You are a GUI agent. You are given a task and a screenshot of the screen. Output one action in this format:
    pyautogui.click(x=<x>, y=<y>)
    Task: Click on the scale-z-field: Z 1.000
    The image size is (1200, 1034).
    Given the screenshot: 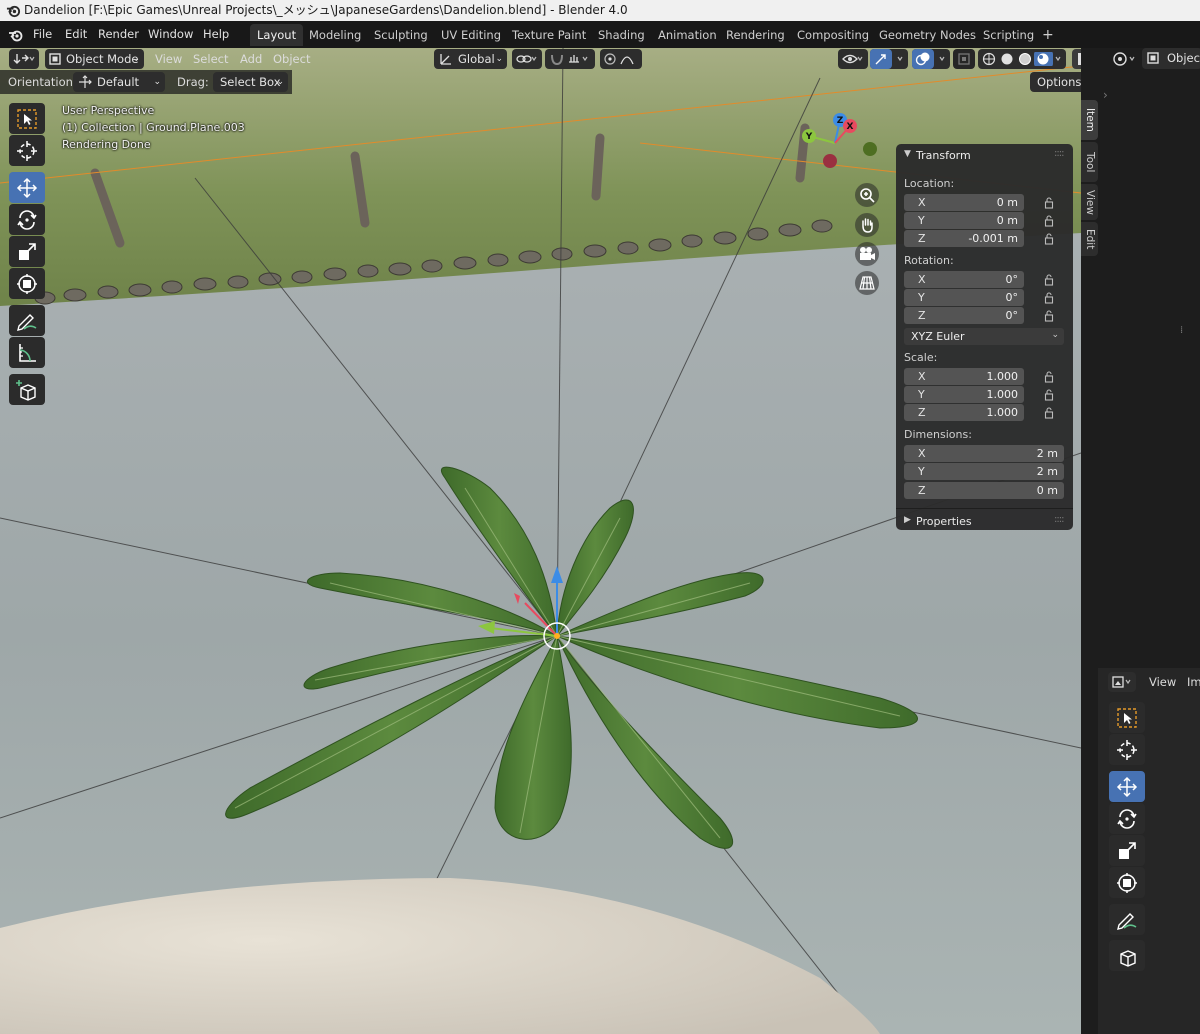 What is the action you would take?
    pyautogui.click(x=964, y=412)
    